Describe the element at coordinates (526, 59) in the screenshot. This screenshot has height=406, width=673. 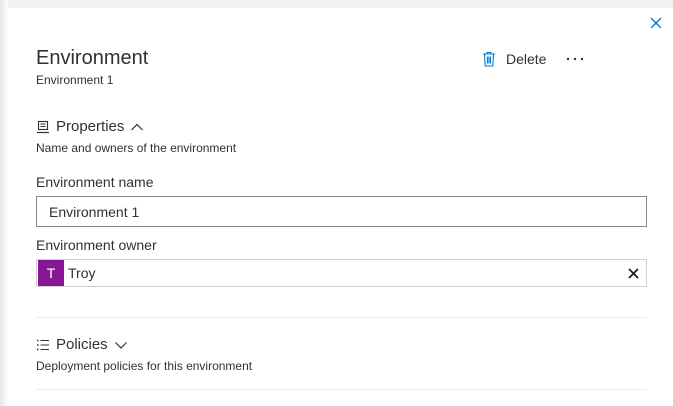
I see `delete-label: Delete` at that location.